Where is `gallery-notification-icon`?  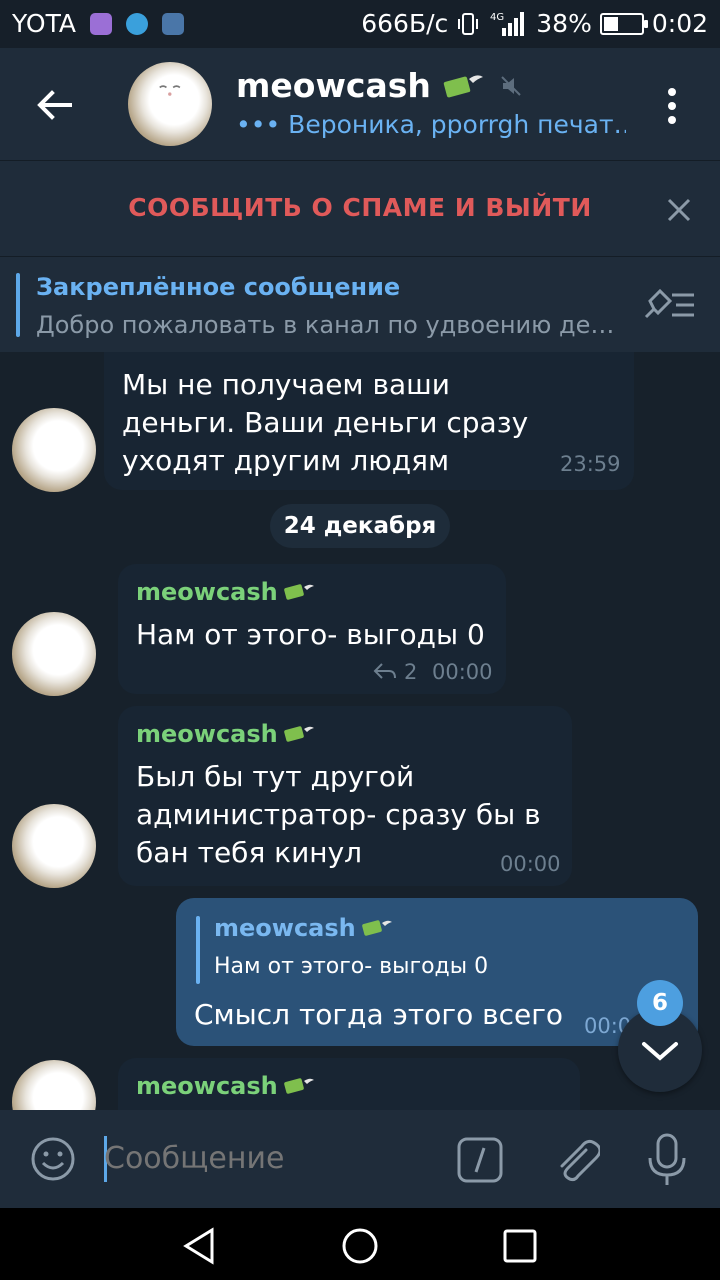 gallery-notification-icon is located at coordinates (101, 23).